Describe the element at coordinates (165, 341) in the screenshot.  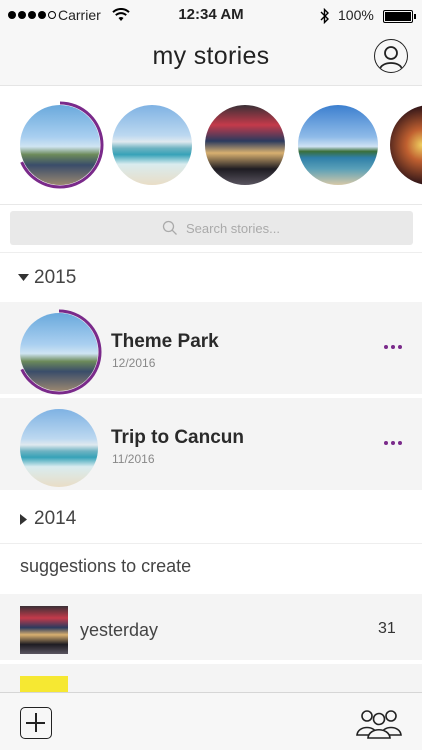
I see `story-title: Theme Park` at that location.